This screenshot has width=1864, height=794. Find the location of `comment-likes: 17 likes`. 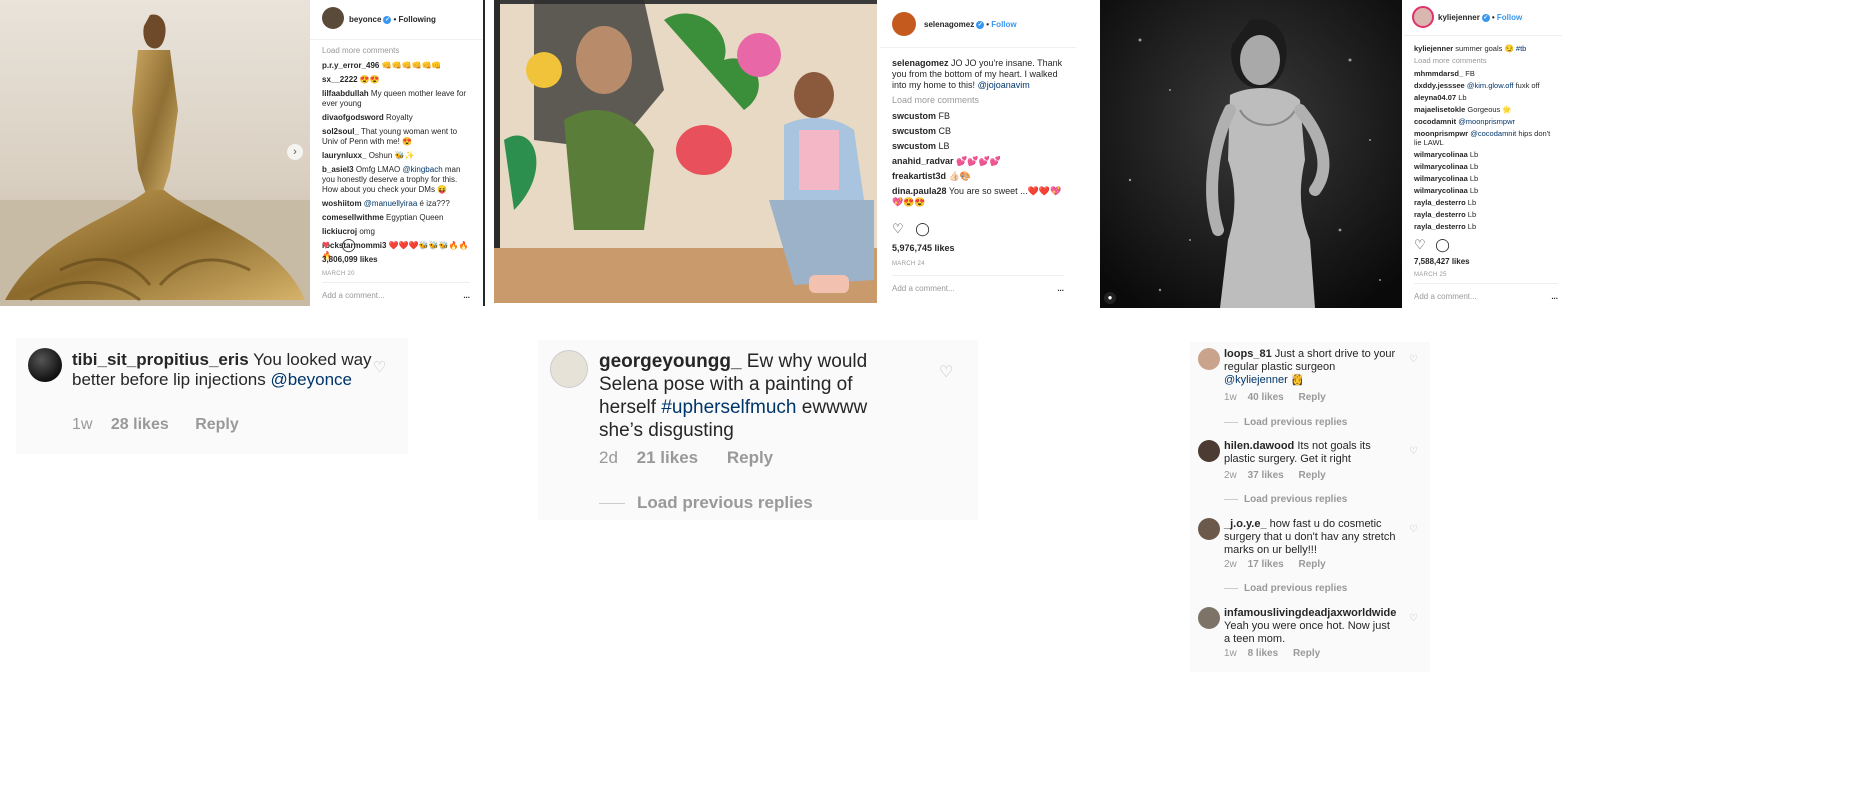

comment-likes: 17 likes is located at coordinates (1266, 564).